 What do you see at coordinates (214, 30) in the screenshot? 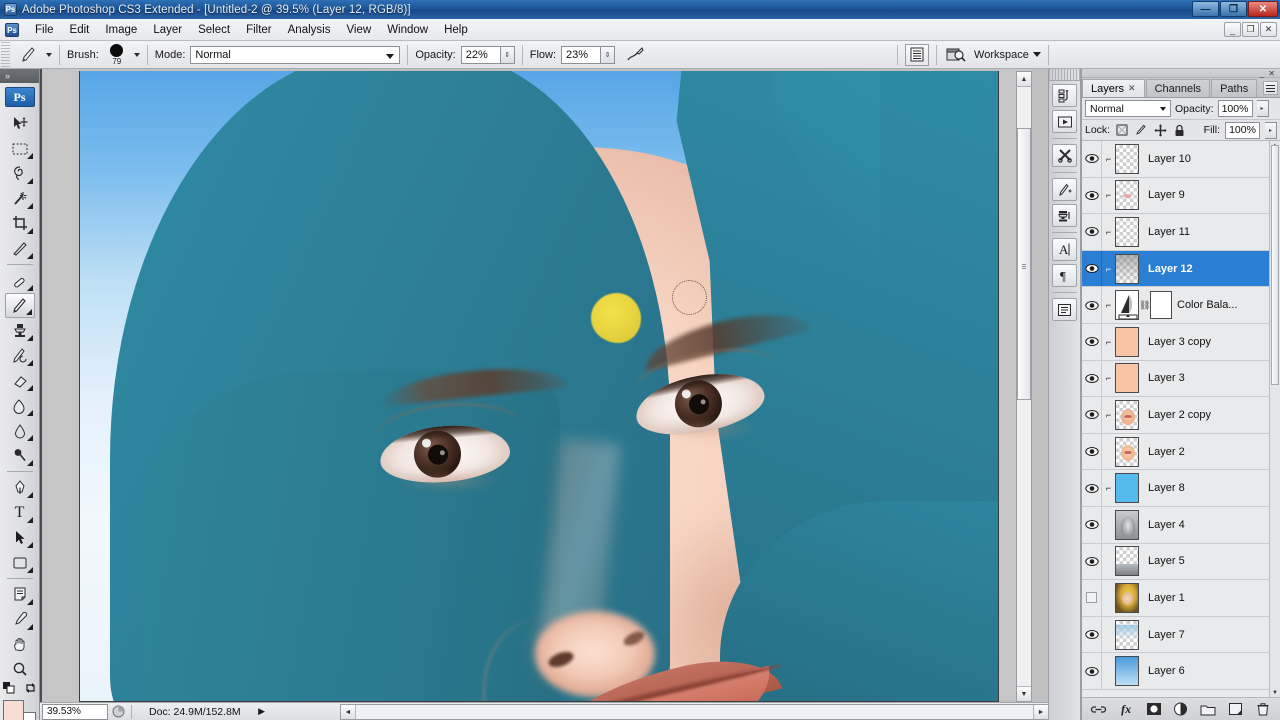
I see `menu-select: Select` at bounding box center [214, 30].